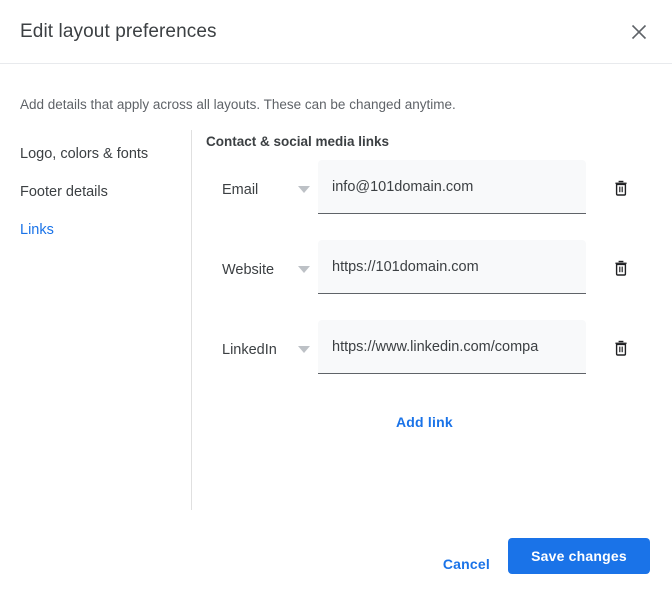 The image size is (672, 592). I want to click on sidebar-item-label: Logo, colors & fonts, so click(84, 154).